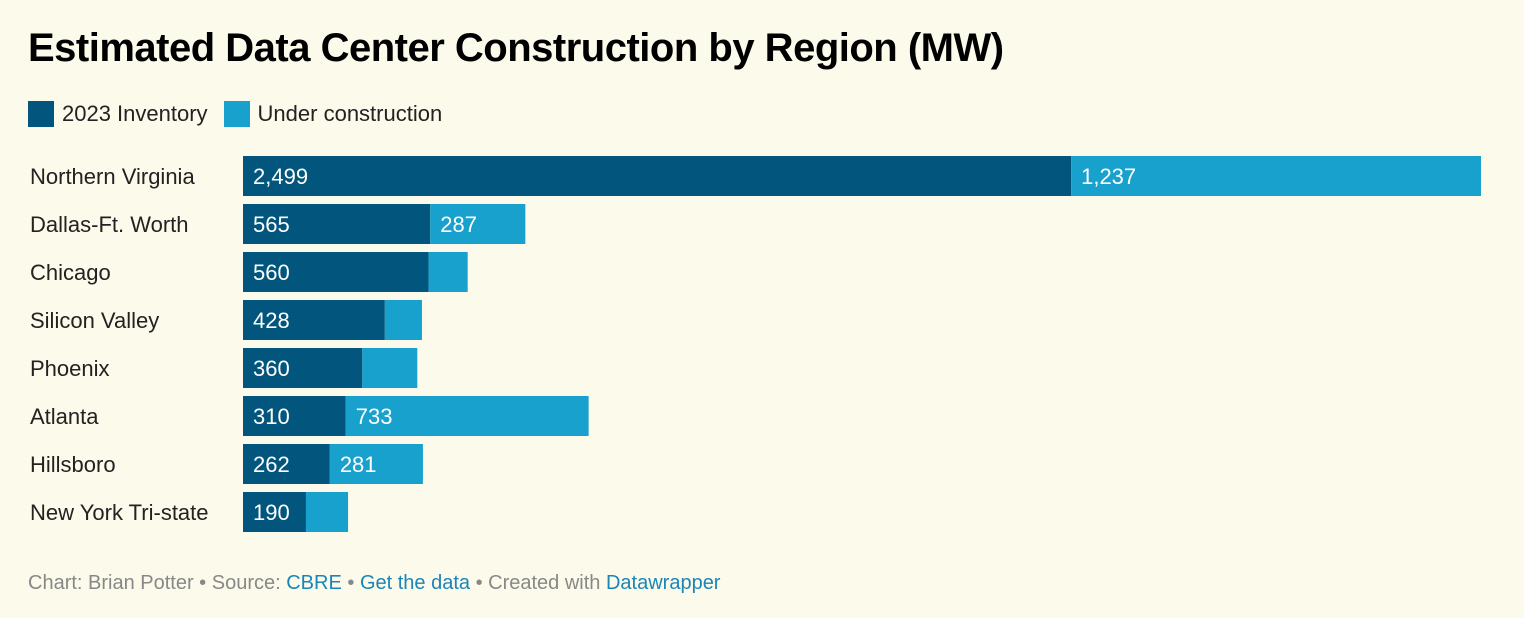  Describe the element at coordinates (403, 320) in the screenshot. I see `bar-under-construction-silicon-valley` at that location.